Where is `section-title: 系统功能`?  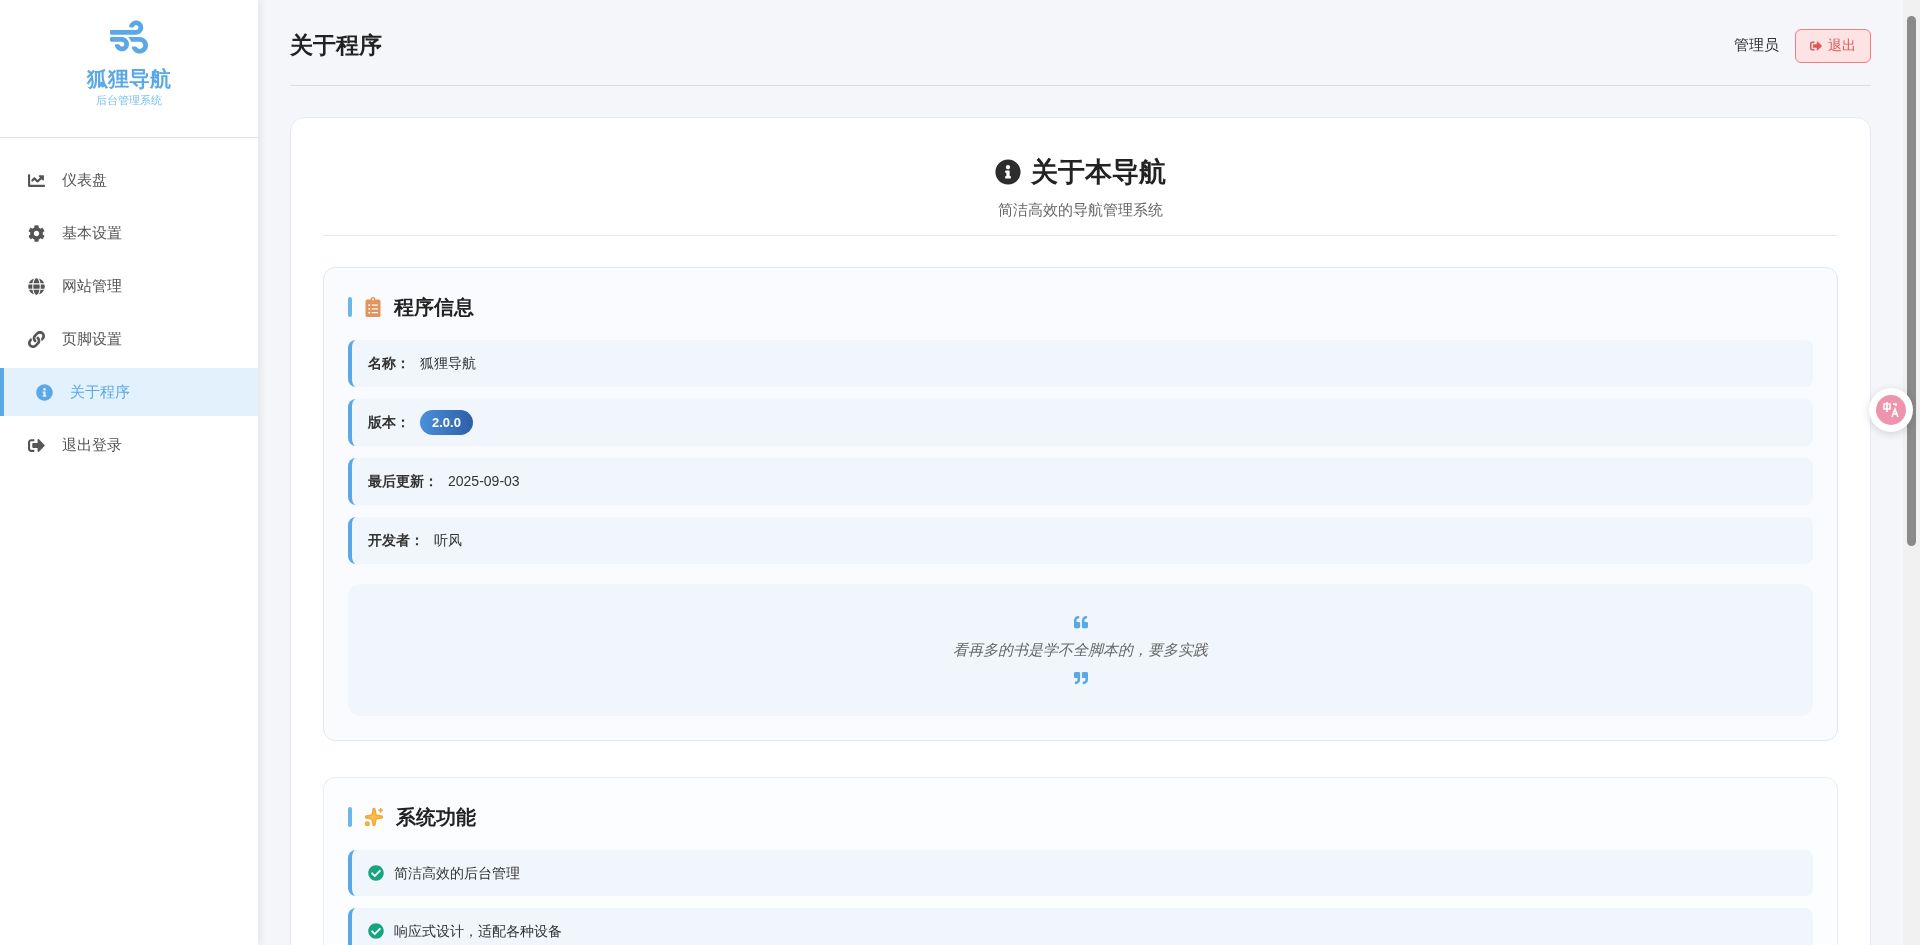
section-title: 系统功能 is located at coordinates (436, 817).